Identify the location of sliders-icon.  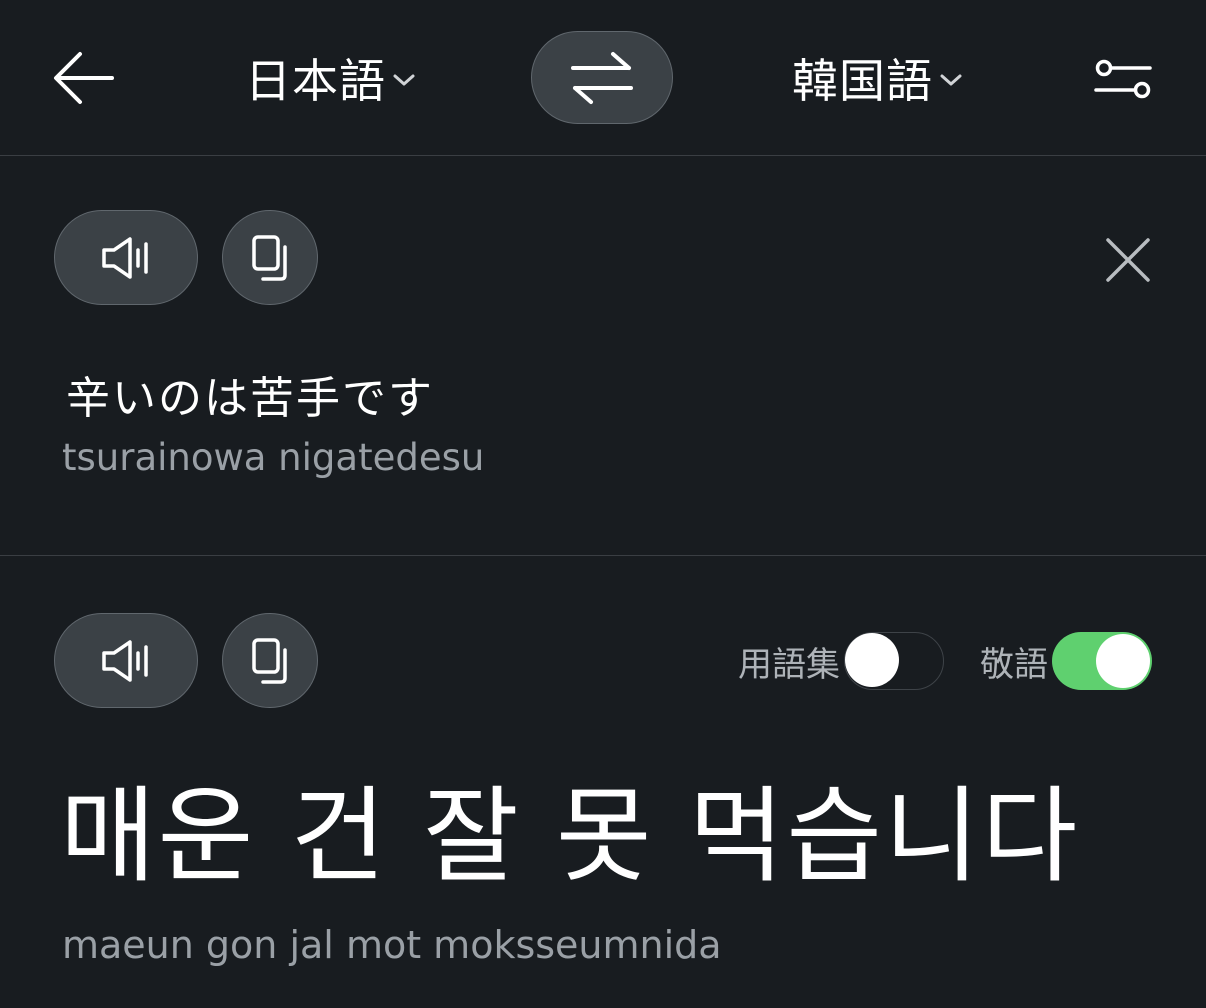
(1123, 79).